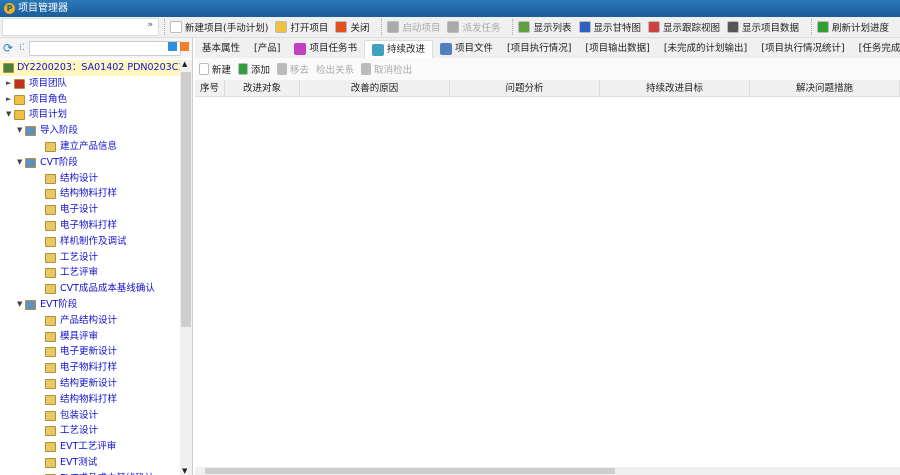 This screenshot has width=900, height=475. I want to click on toolbar-button-8: 显示项目数据, so click(763, 27).